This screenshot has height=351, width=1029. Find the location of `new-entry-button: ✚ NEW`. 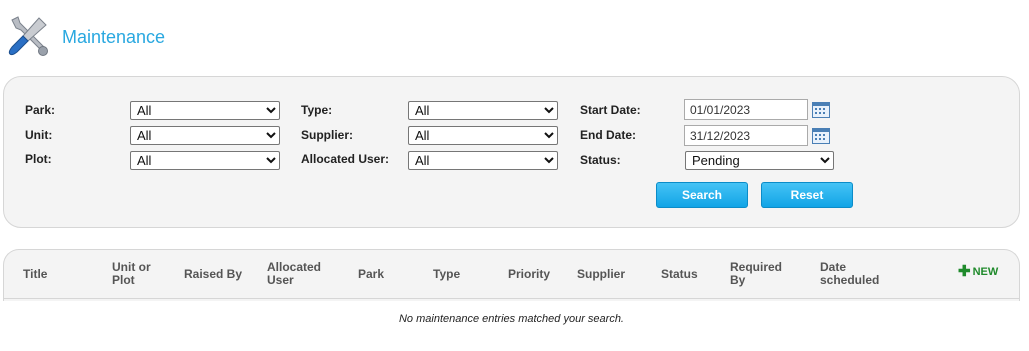

new-entry-button: ✚ NEW is located at coordinates (978, 271).